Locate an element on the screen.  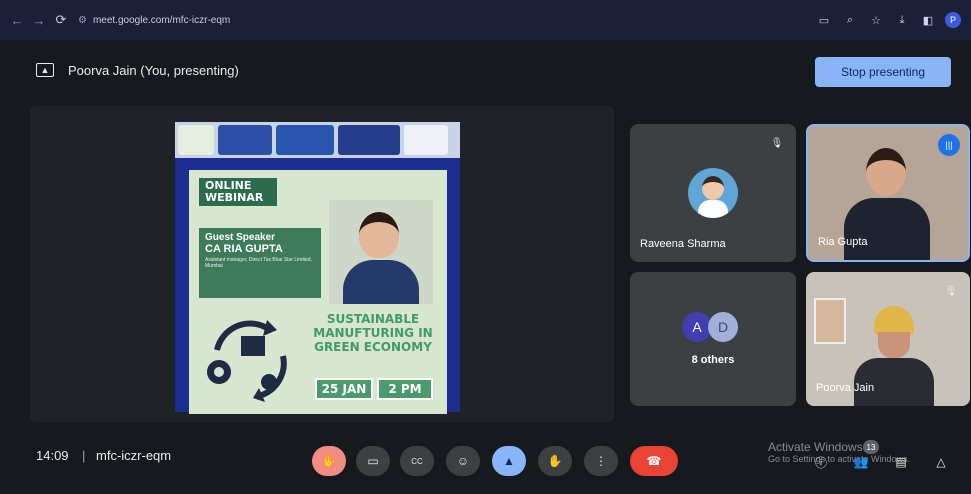
more-vert-icon: ⋮ is located at coordinates (601, 461).